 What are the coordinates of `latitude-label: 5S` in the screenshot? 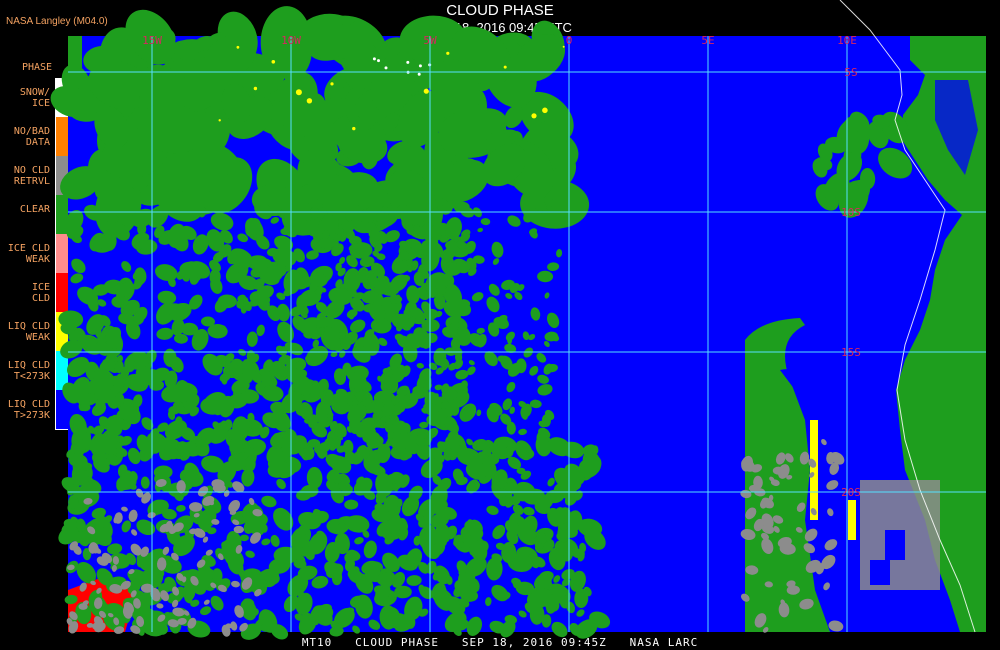 It's located at (850, 72).